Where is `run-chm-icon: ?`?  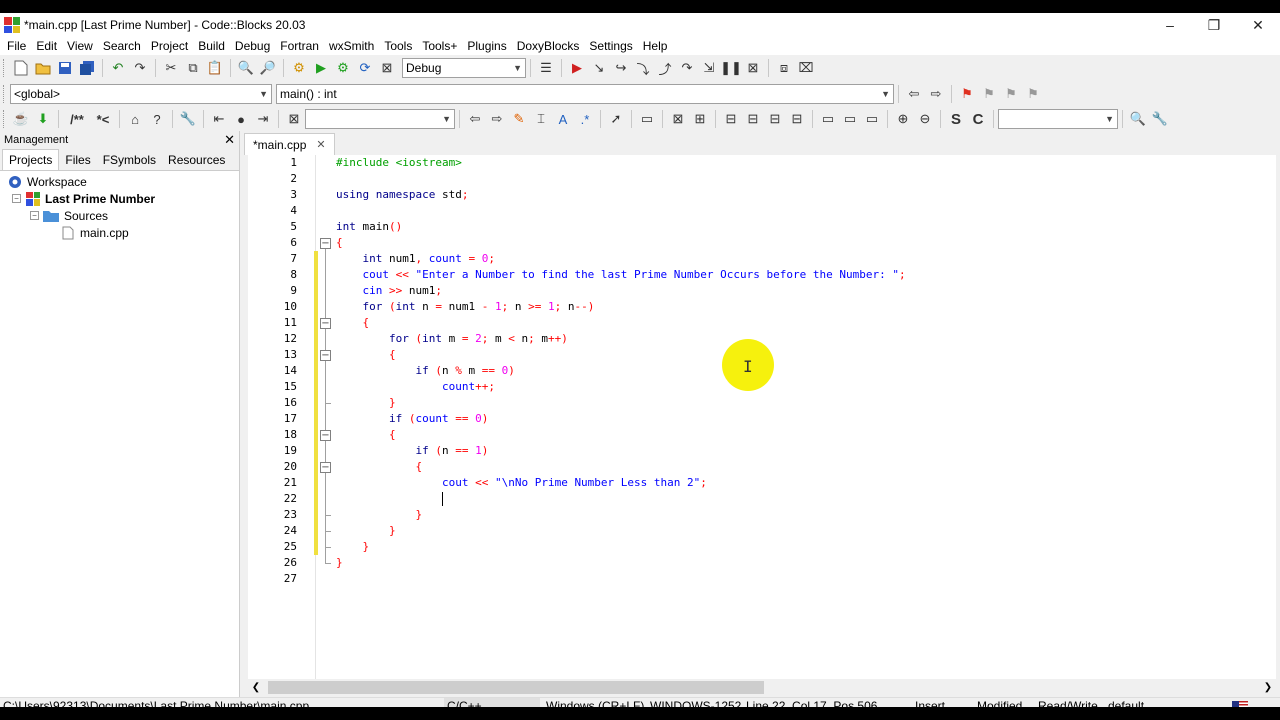
run-chm-icon: ? is located at coordinates (157, 119).